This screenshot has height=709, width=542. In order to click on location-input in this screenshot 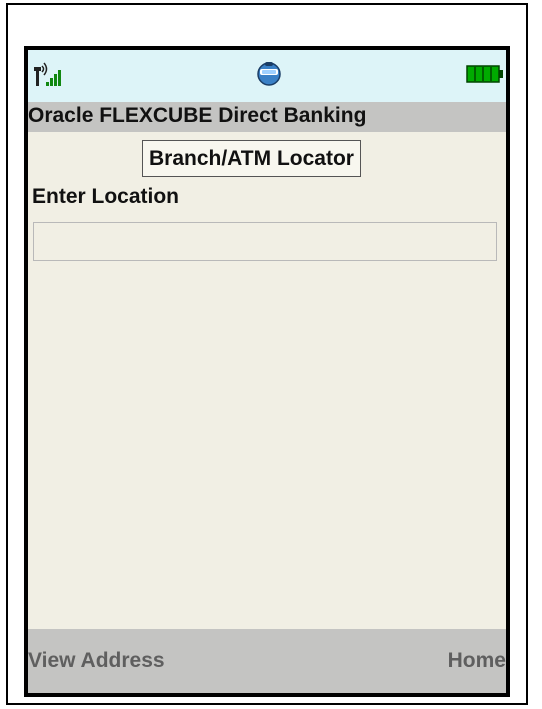, I will do `click(265, 241)`.